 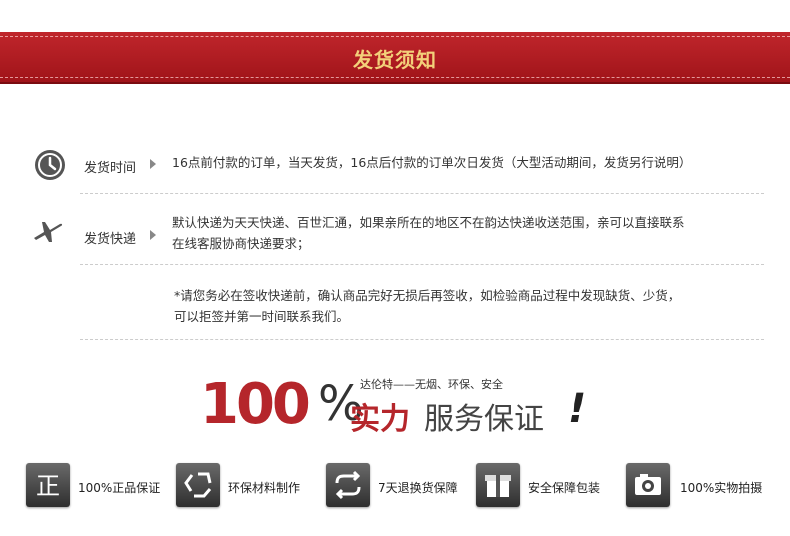 I want to click on guarantee-main-red: 实力, so click(x=380, y=419).